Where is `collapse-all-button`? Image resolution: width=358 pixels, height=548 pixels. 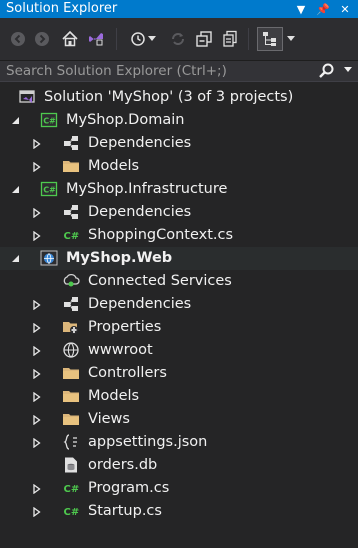 collapse-all-button is located at coordinates (204, 39).